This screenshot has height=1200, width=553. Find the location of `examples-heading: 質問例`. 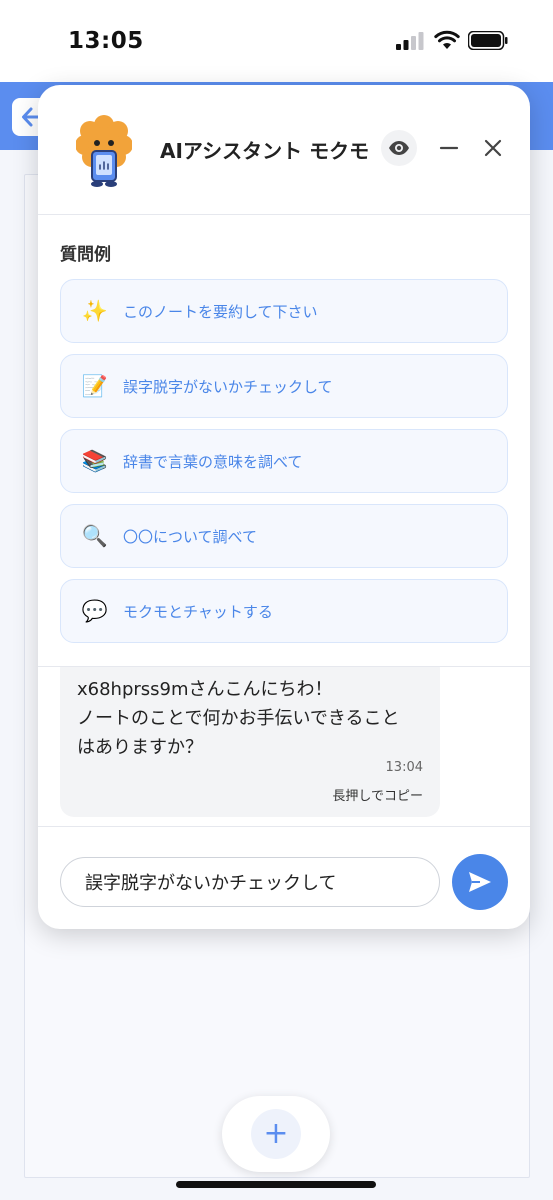

examples-heading: 質問例 is located at coordinates (85, 255).